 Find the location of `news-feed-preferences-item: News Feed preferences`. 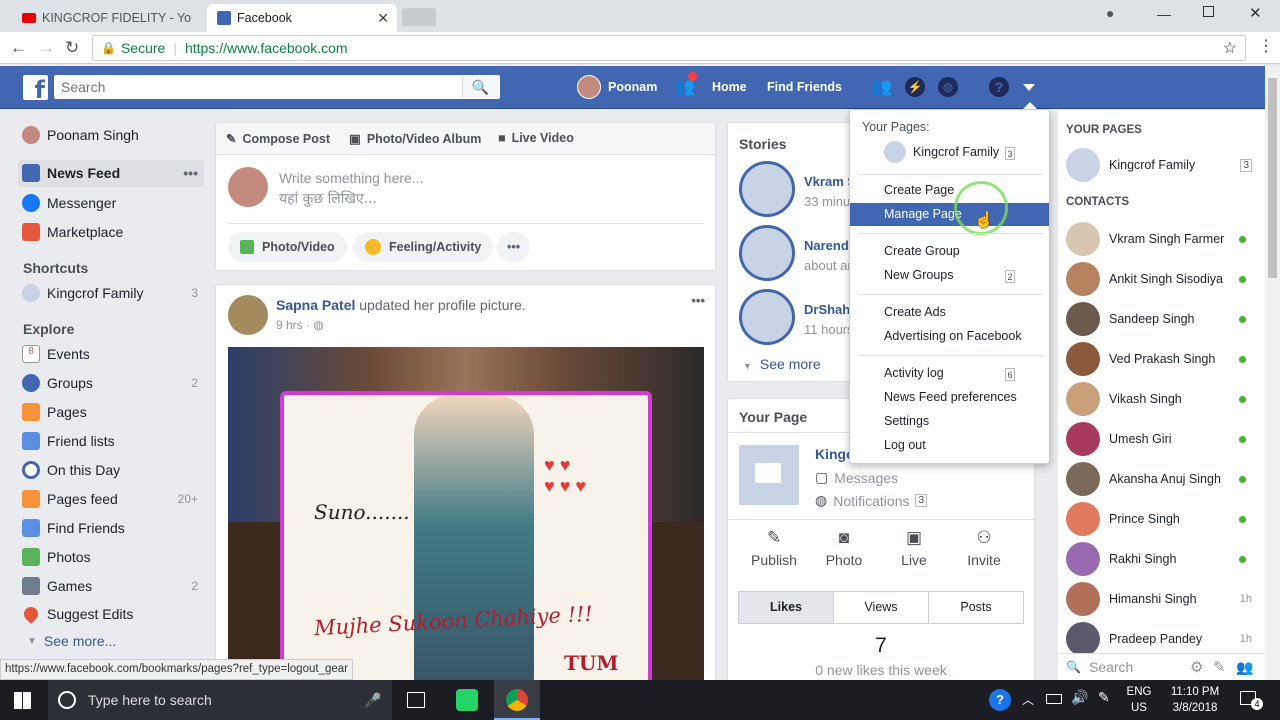

news-feed-preferences-item: News Feed preferences is located at coordinates (950, 397).